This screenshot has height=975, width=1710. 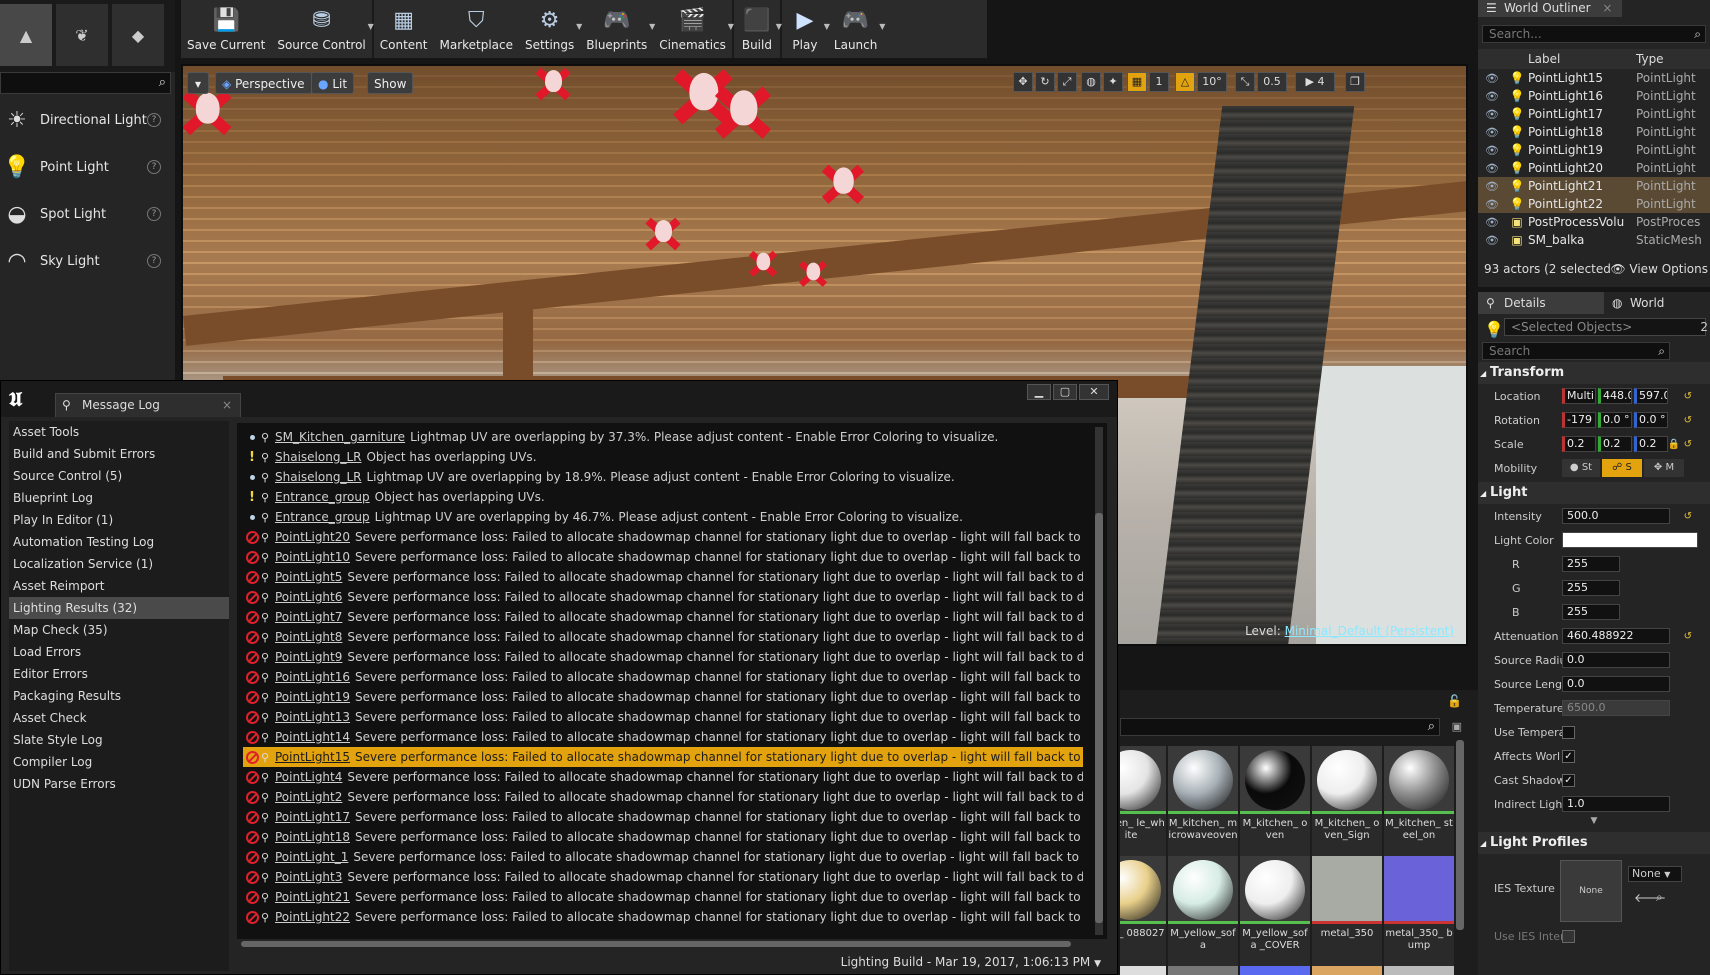 I want to click on asset-tile: metal_350_ bump, so click(x=1419, y=911).